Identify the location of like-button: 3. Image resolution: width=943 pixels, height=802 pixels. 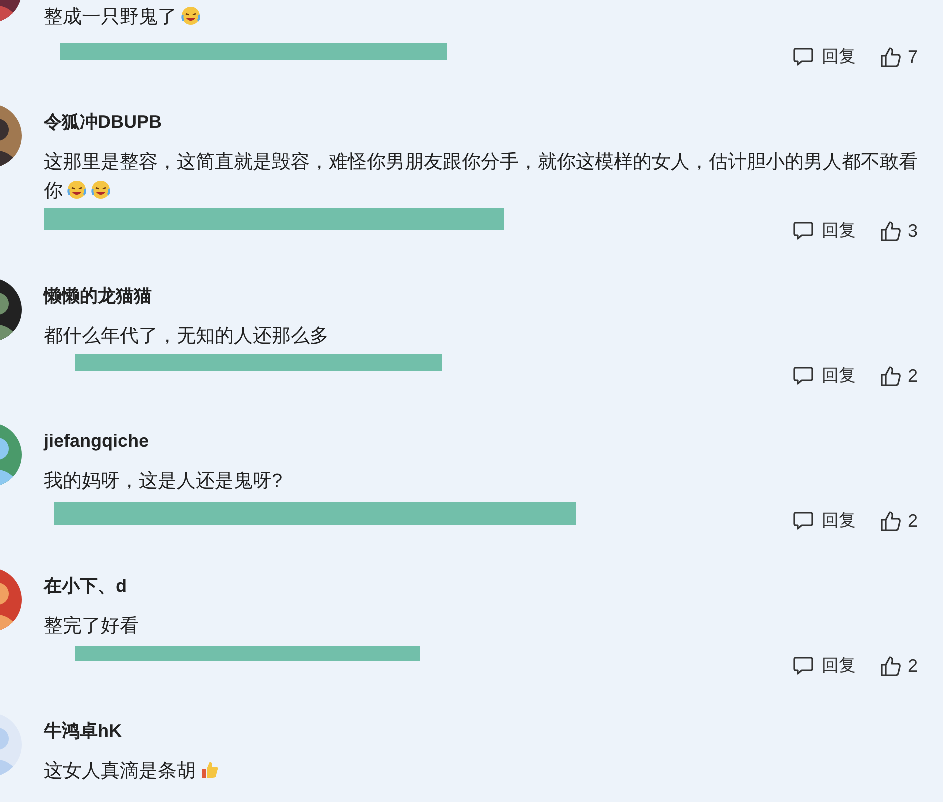
(899, 231).